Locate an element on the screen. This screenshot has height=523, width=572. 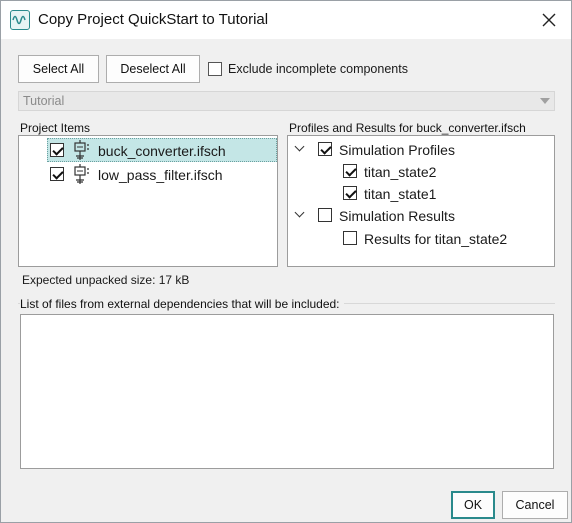
project-item-low-pass-filter: low_pass_filter.ifsch is located at coordinates (160, 175).